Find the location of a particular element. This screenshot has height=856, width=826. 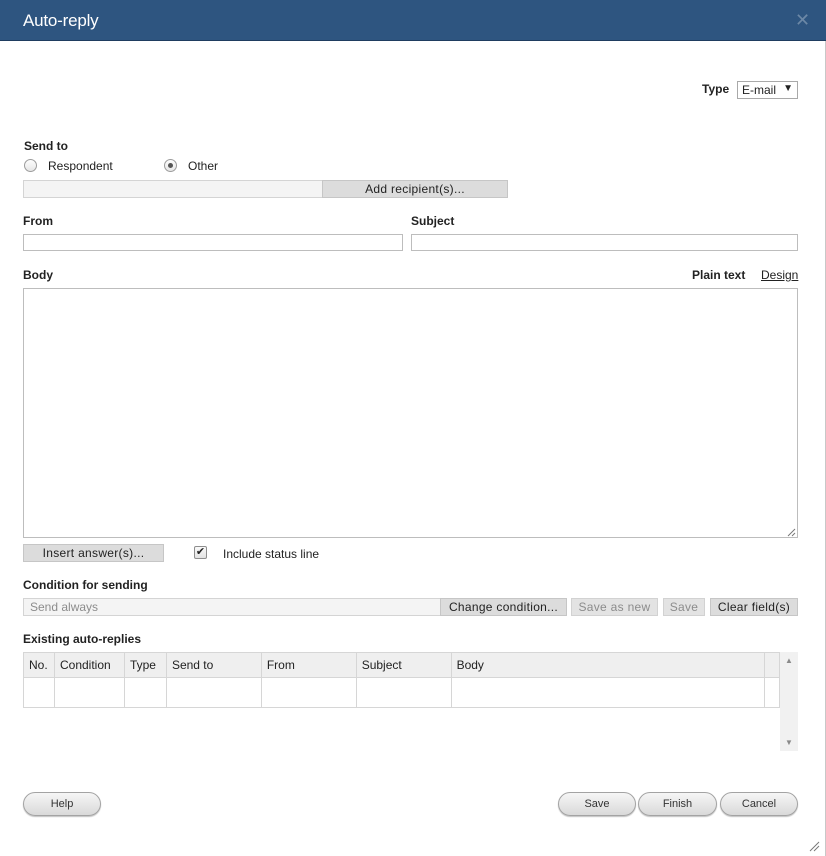

subject-field is located at coordinates (604, 242).